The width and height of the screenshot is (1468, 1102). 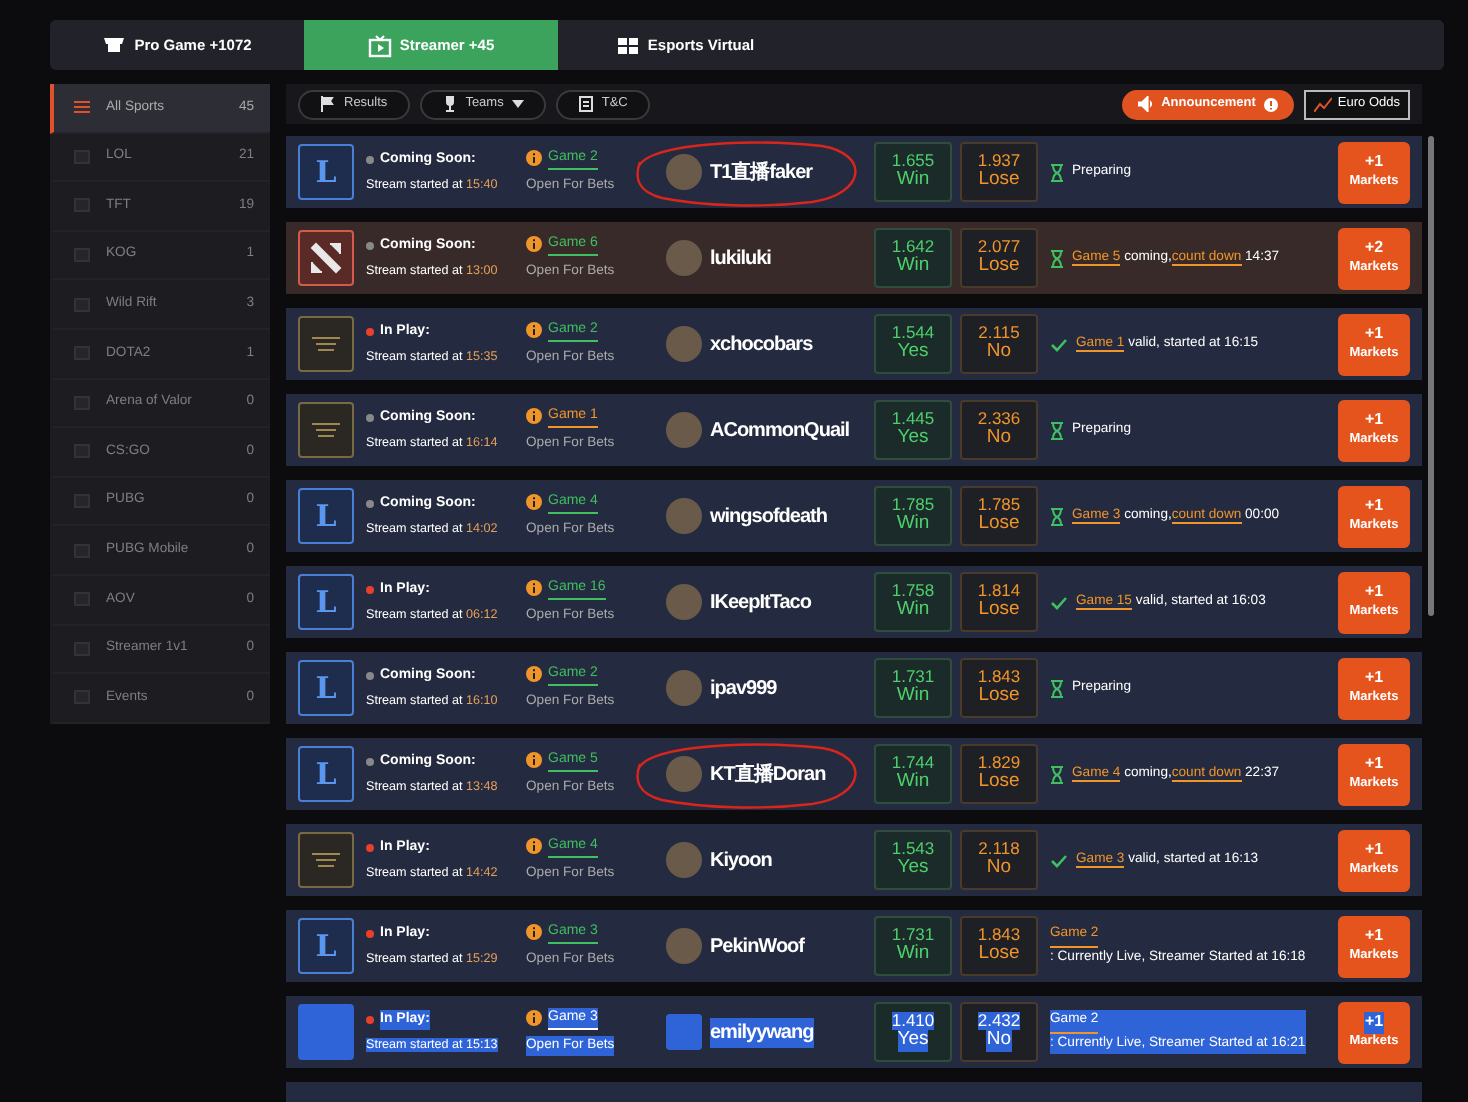 I want to click on odds-button: 1.410 Yes, so click(x=913, y=1032).